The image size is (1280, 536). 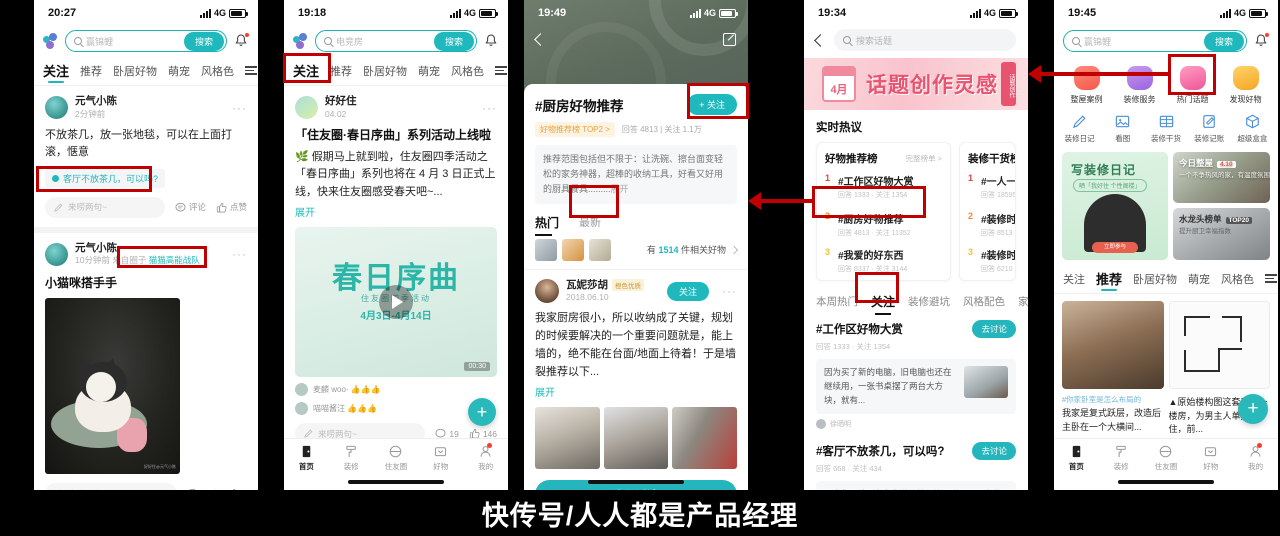 I want to click on entry-hot-topics: 热门话题, so click(x=1192, y=85).